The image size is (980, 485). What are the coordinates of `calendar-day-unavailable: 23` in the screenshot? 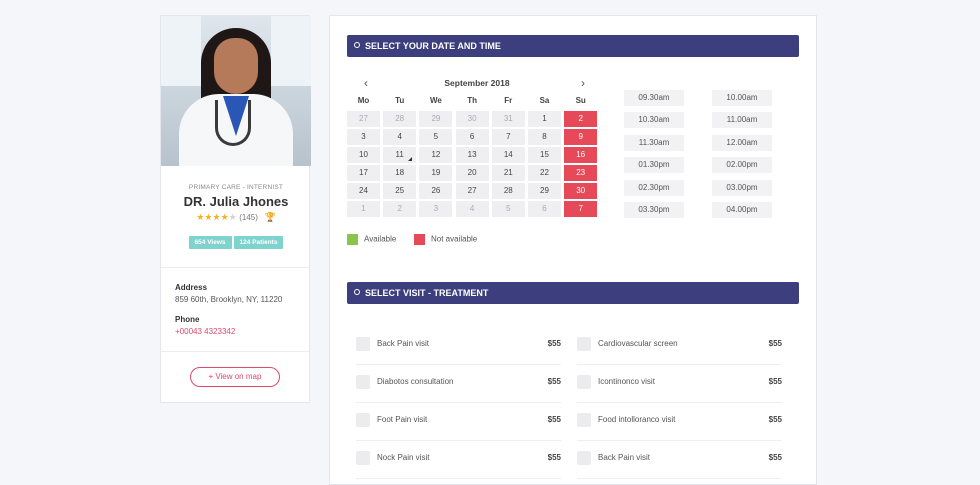 It's located at (581, 173).